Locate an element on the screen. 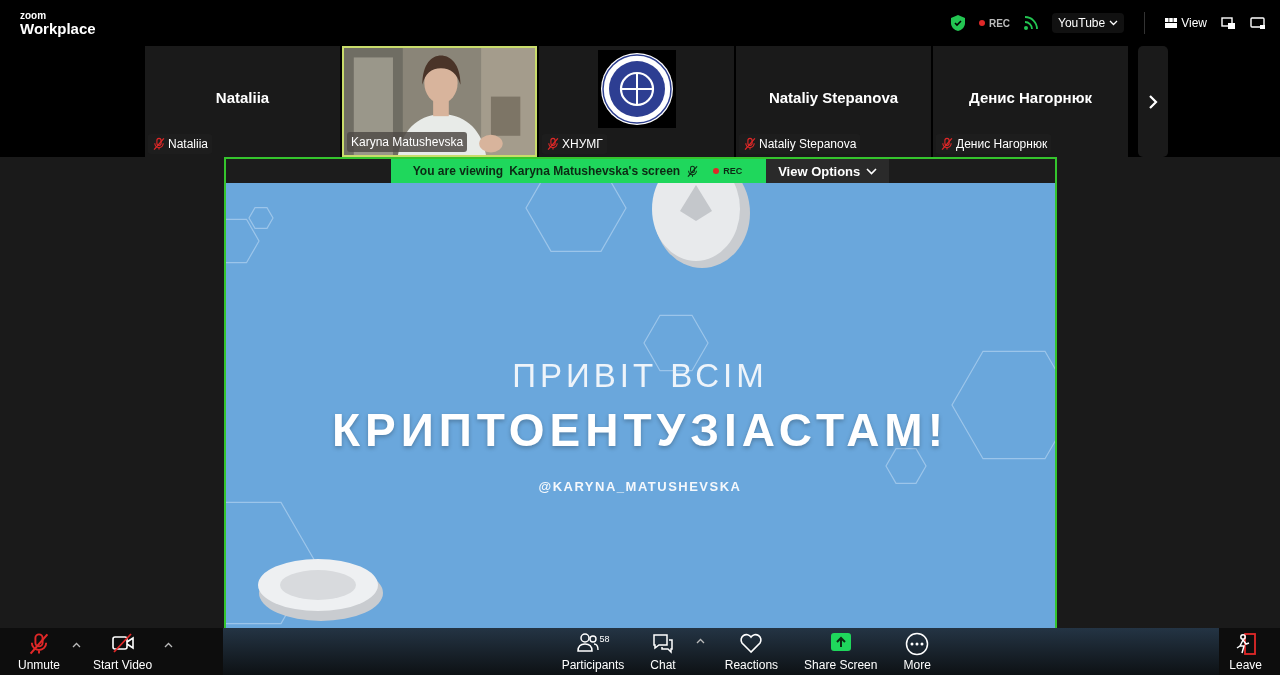 This screenshot has width=1280, height=675. brand-label: zoom is located at coordinates (34, 15).